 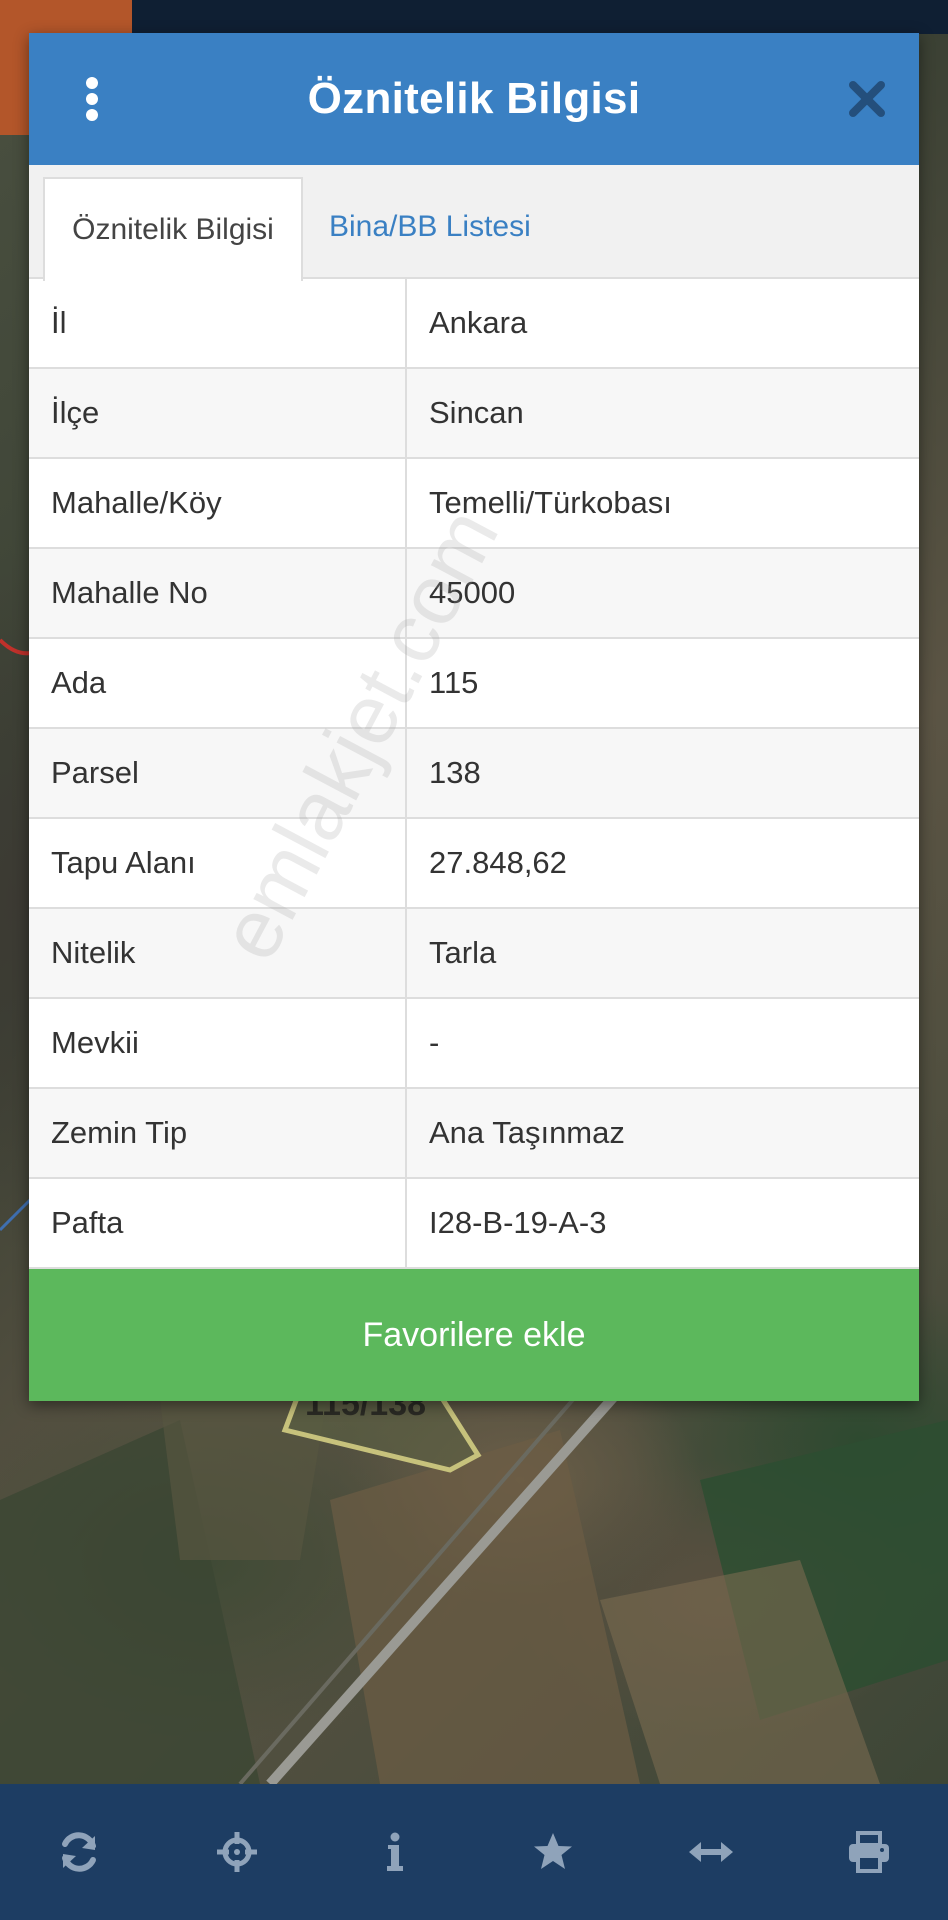 I want to click on row-value: Ankara, so click(x=662, y=323).